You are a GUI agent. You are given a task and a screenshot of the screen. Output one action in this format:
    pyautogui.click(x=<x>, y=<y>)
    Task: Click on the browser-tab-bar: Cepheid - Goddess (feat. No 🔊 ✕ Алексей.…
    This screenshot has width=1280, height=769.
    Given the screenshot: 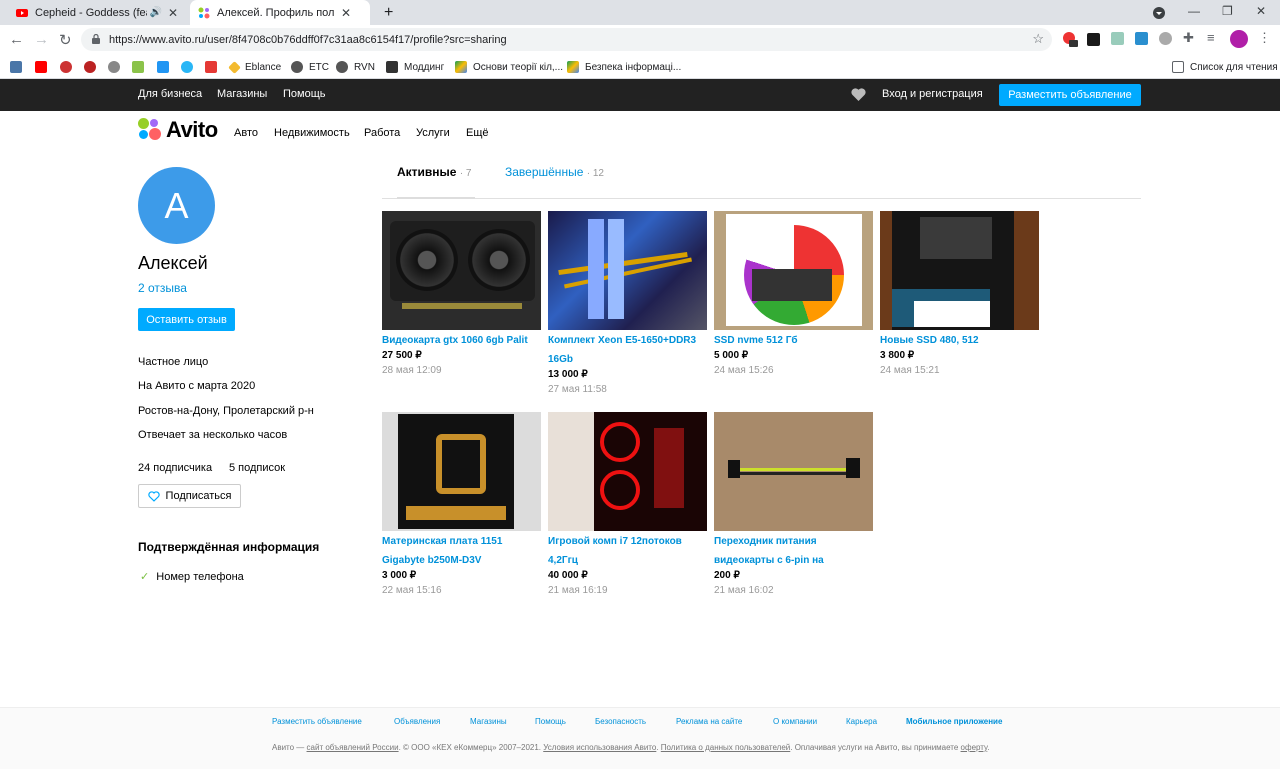 What is the action you would take?
    pyautogui.click(x=640, y=12)
    